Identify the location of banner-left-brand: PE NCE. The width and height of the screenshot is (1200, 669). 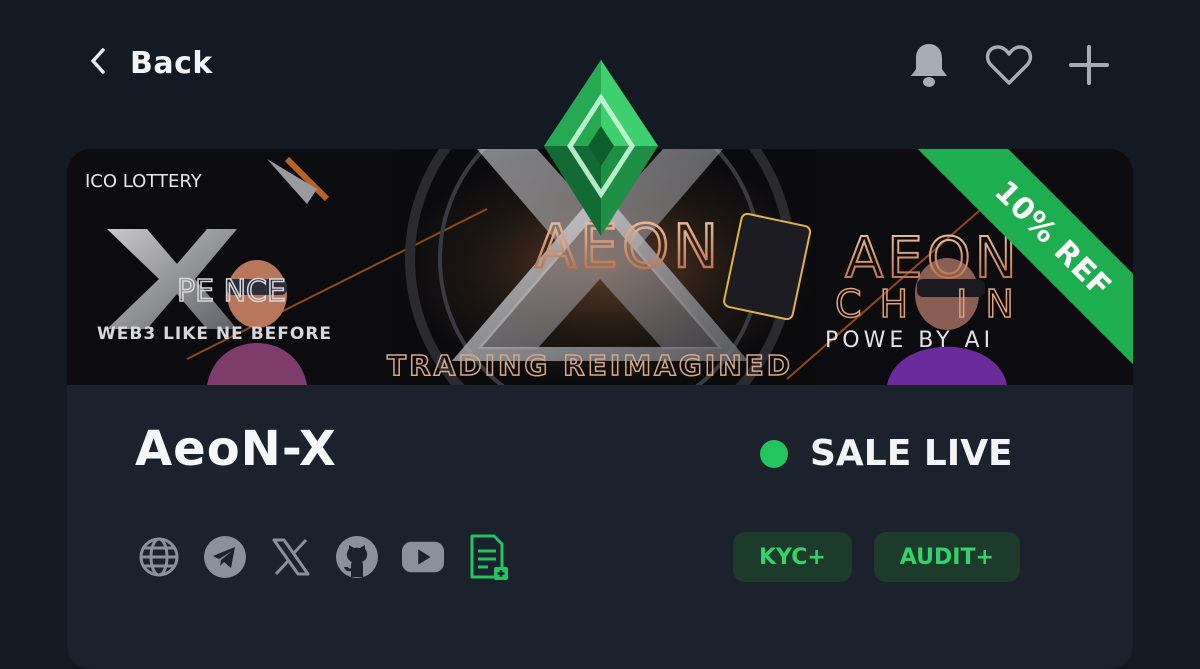
(231, 291).